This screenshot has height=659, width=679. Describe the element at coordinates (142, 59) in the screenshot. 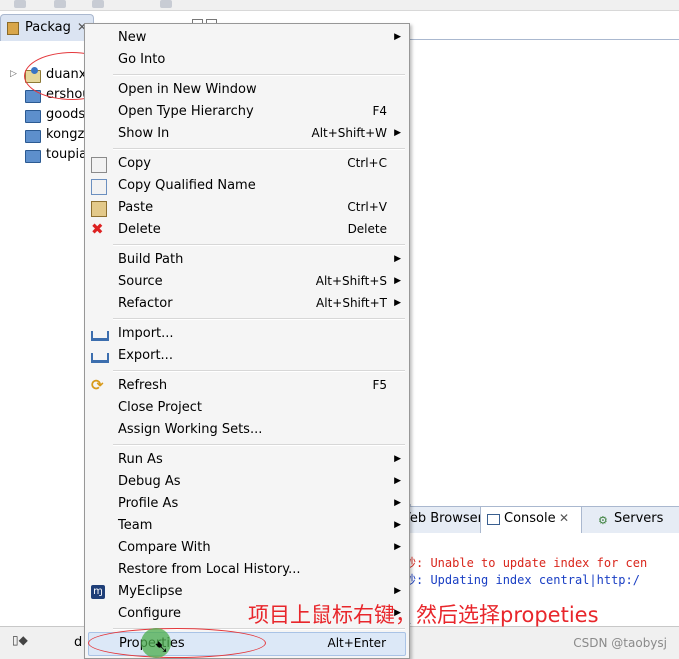

I see `menu-item-label: Go Into` at that location.